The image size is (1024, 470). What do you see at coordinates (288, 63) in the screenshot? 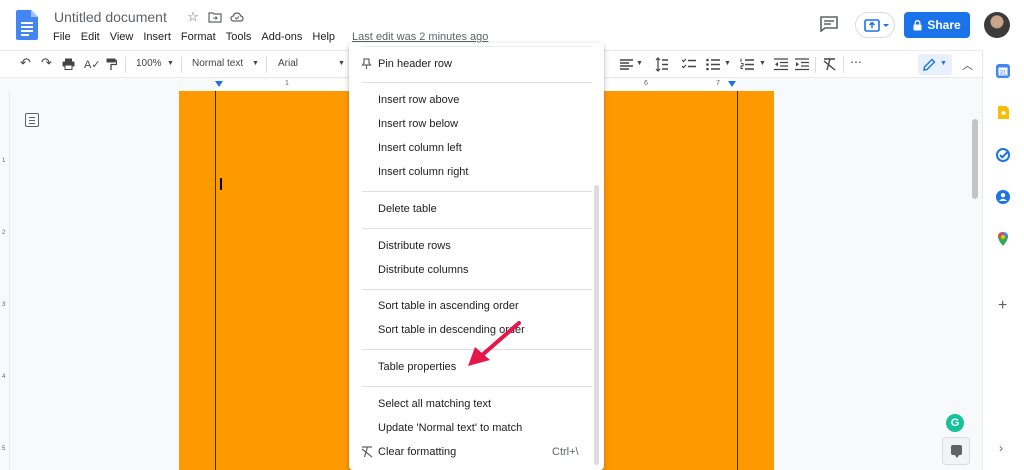
I see `font-select: Arial` at bounding box center [288, 63].